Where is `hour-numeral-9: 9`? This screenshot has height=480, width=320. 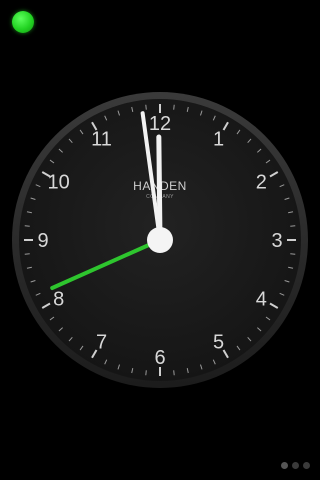
hour-numeral-9: 9 is located at coordinates (42, 241).